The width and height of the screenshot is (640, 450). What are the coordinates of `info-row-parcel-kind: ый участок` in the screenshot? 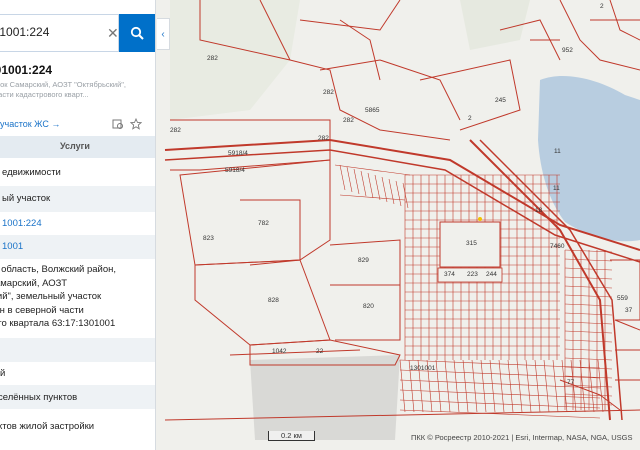 It's located at (77, 199).